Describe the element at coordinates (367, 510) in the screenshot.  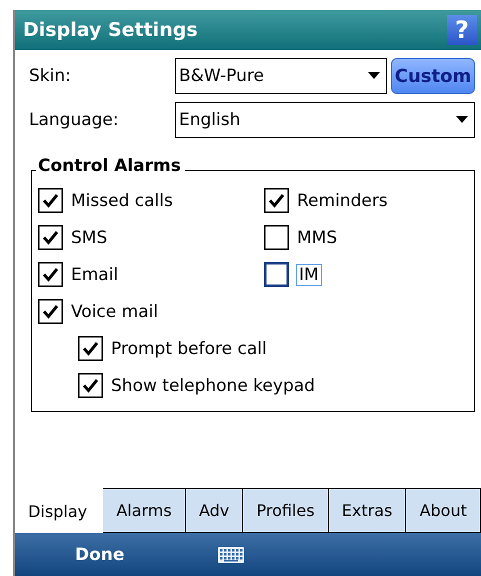
I see `tab: Extras` at that location.